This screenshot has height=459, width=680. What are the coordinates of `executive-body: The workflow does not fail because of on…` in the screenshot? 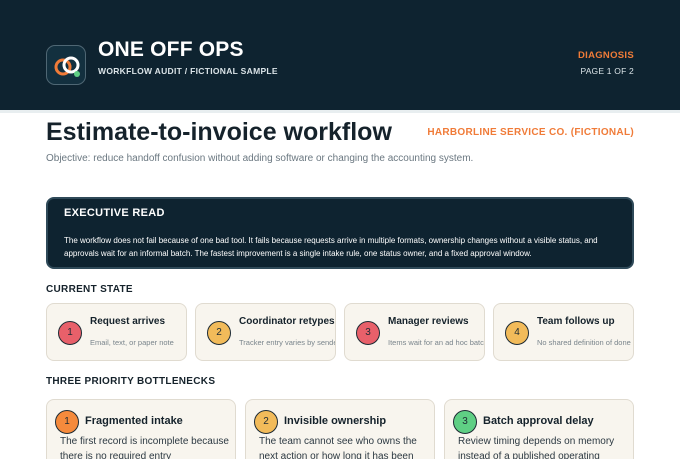 It's located at (331, 247).